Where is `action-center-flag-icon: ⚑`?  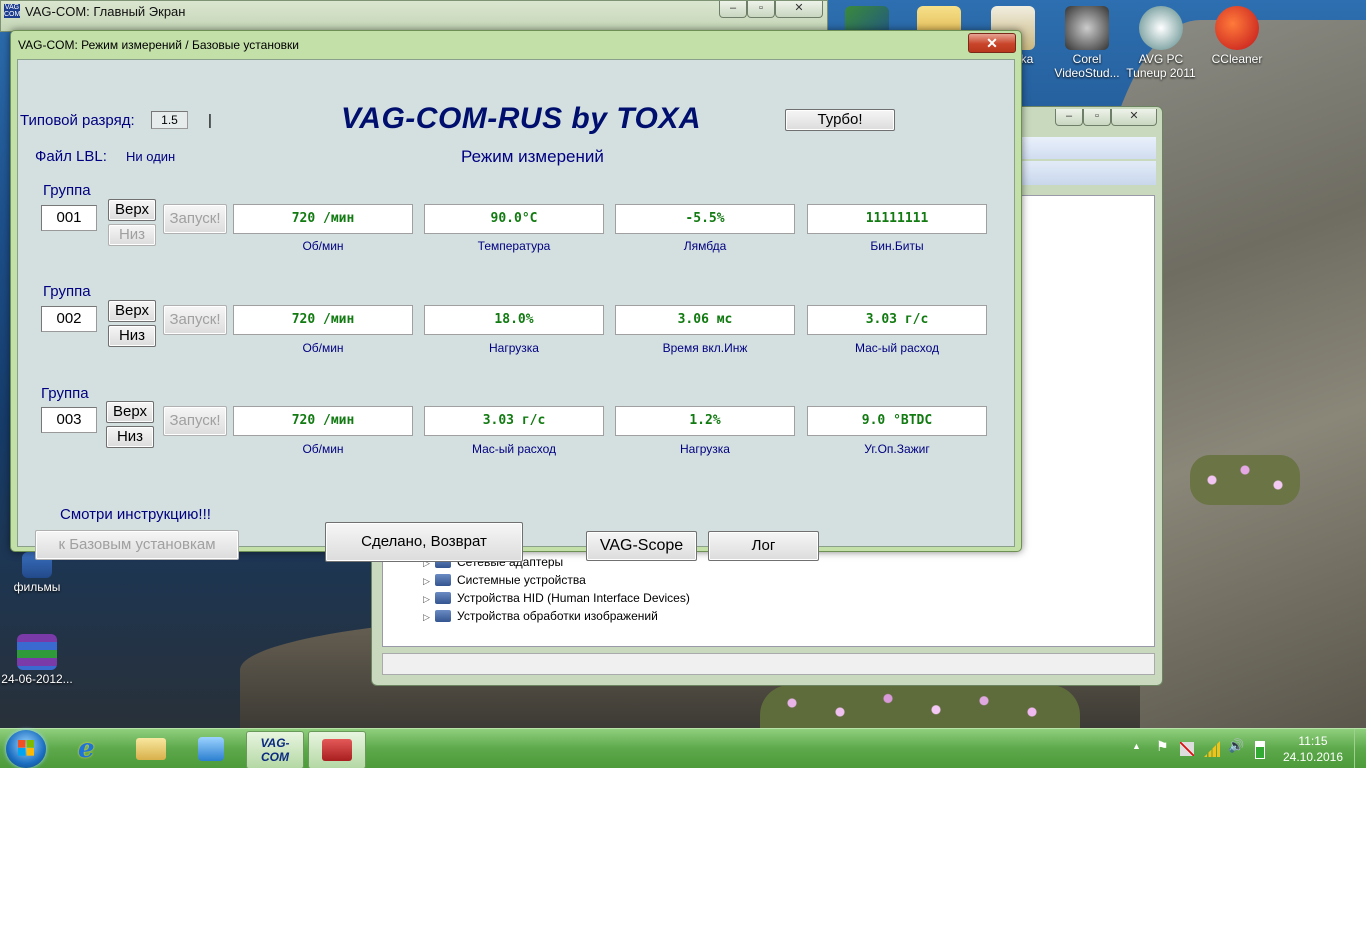 action-center-flag-icon: ⚑ is located at coordinates (1162, 746).